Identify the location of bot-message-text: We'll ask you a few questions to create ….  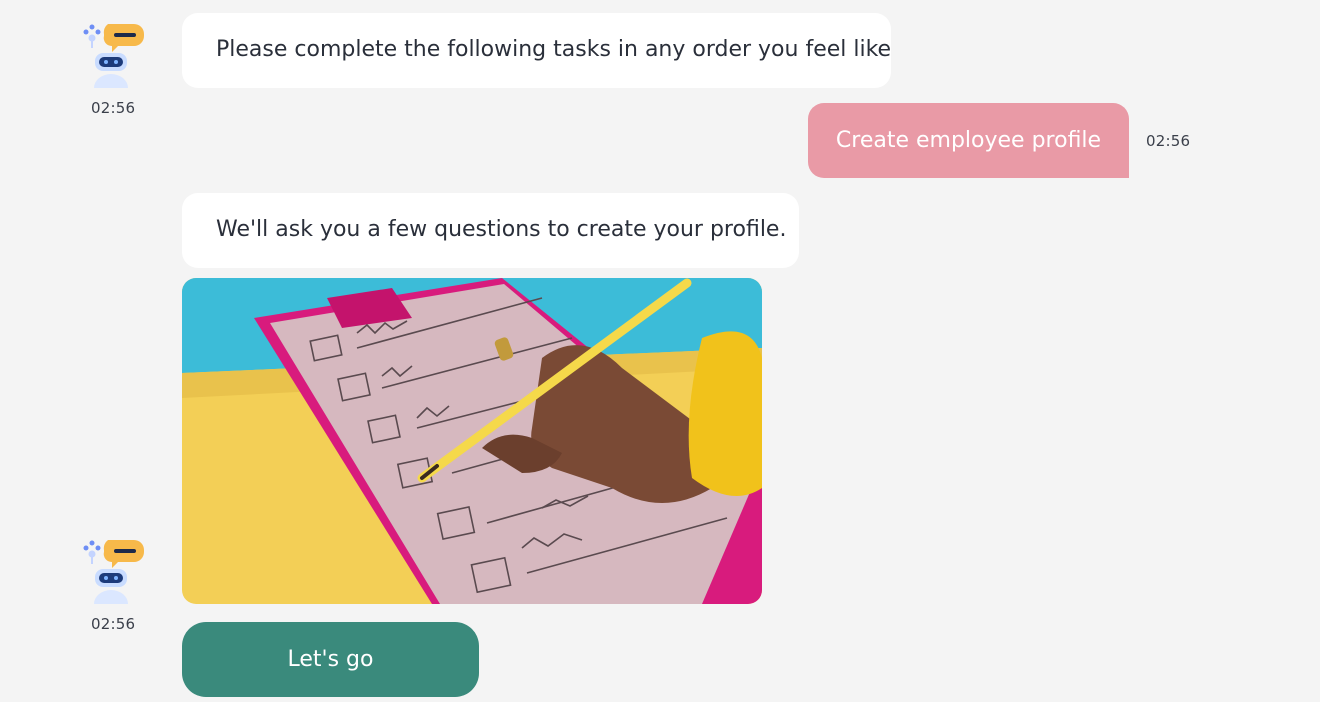
(501, 229).